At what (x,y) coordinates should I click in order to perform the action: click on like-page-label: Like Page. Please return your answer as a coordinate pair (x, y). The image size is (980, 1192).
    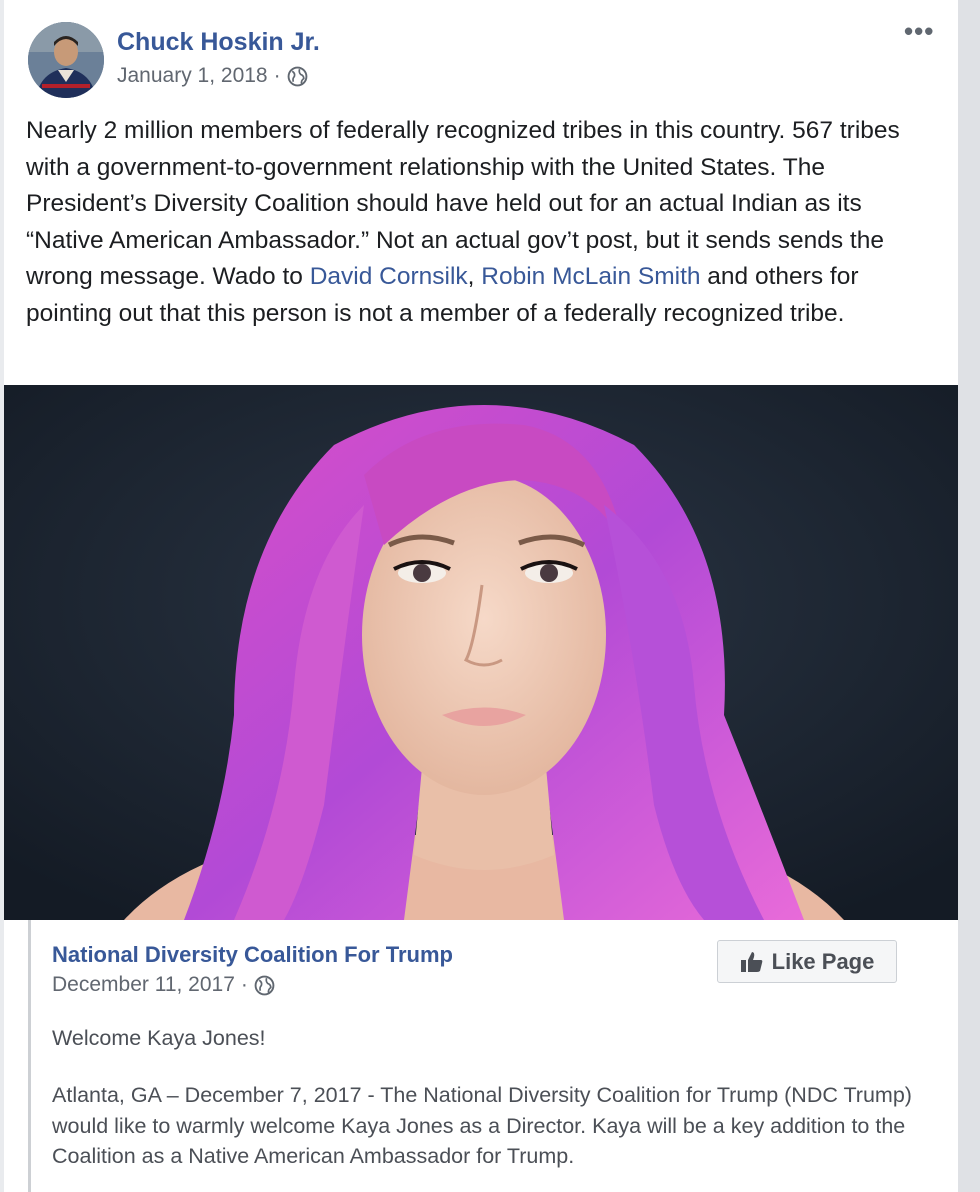
    Looking at the image, I should click on (823, 961).